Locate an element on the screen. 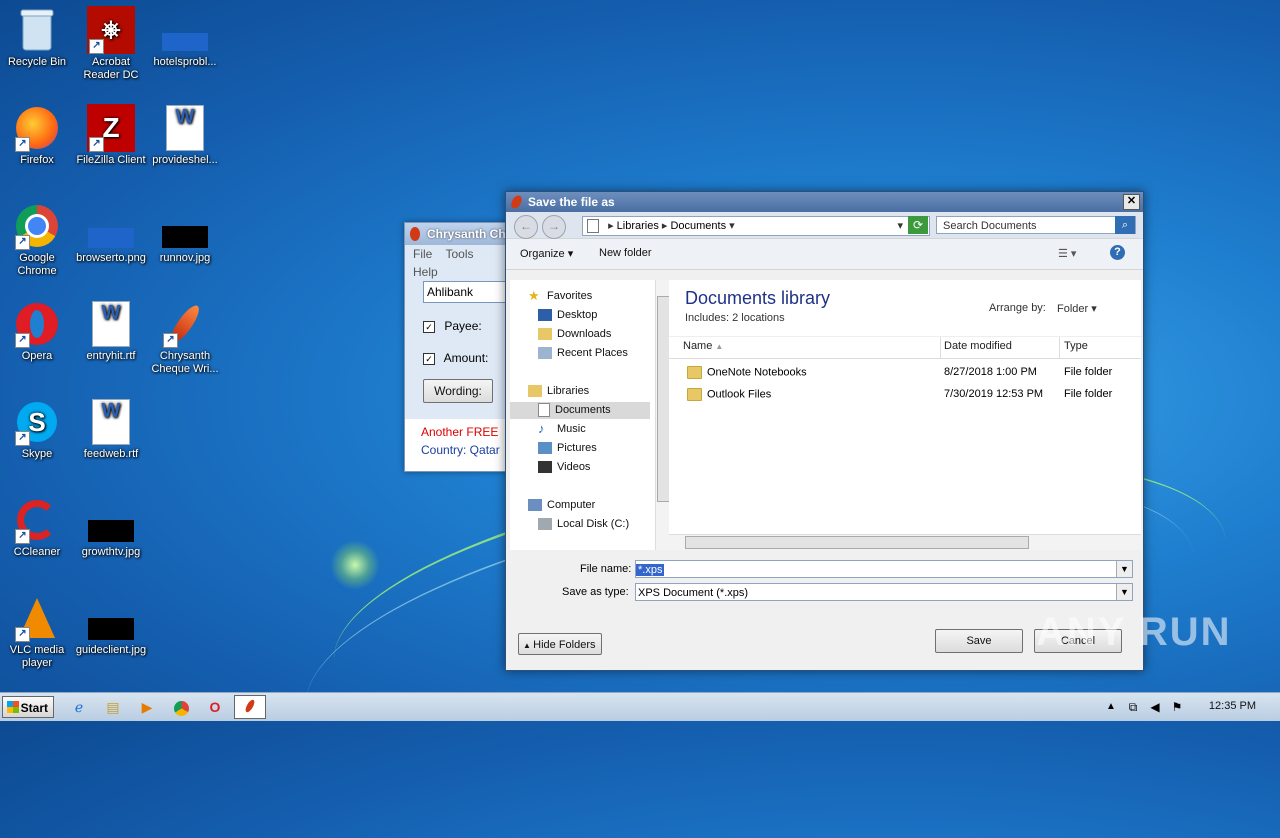  column-header: Name ▲ Date modified Type is located at coordinates (905, 347).